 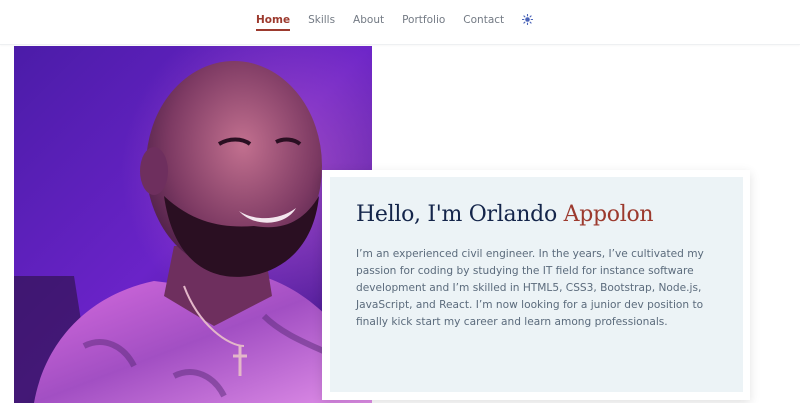 I want to click on nav-skills-link: Skills, so click(x=321, y=22).